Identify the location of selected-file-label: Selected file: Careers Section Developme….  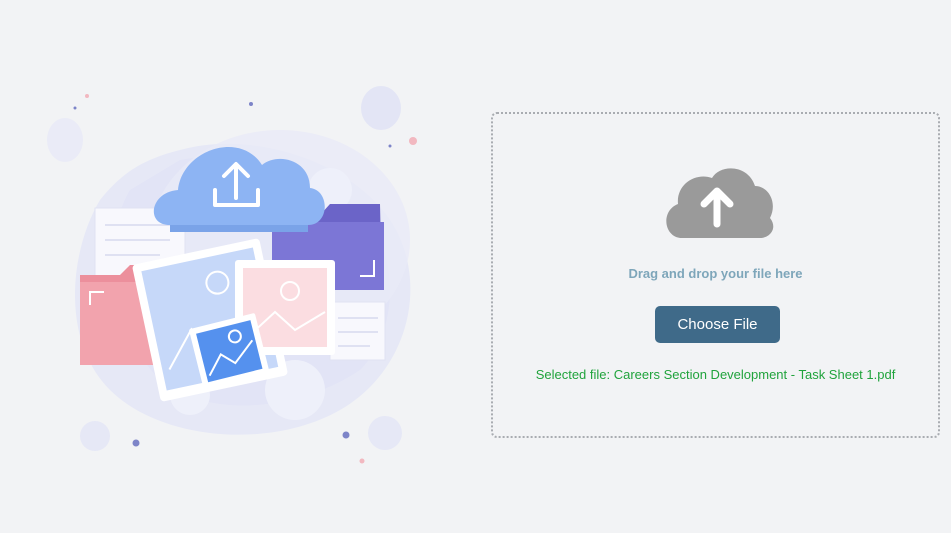
(715, 374).